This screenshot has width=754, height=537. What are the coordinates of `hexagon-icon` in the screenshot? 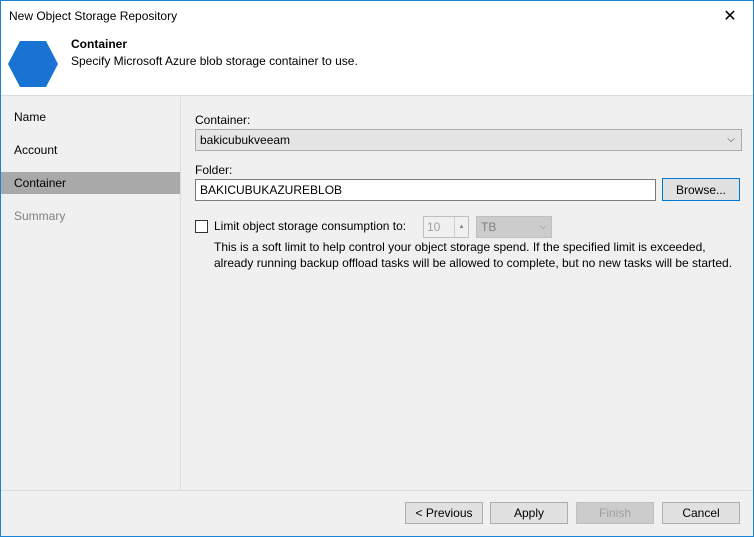 It's located at (33, 64).